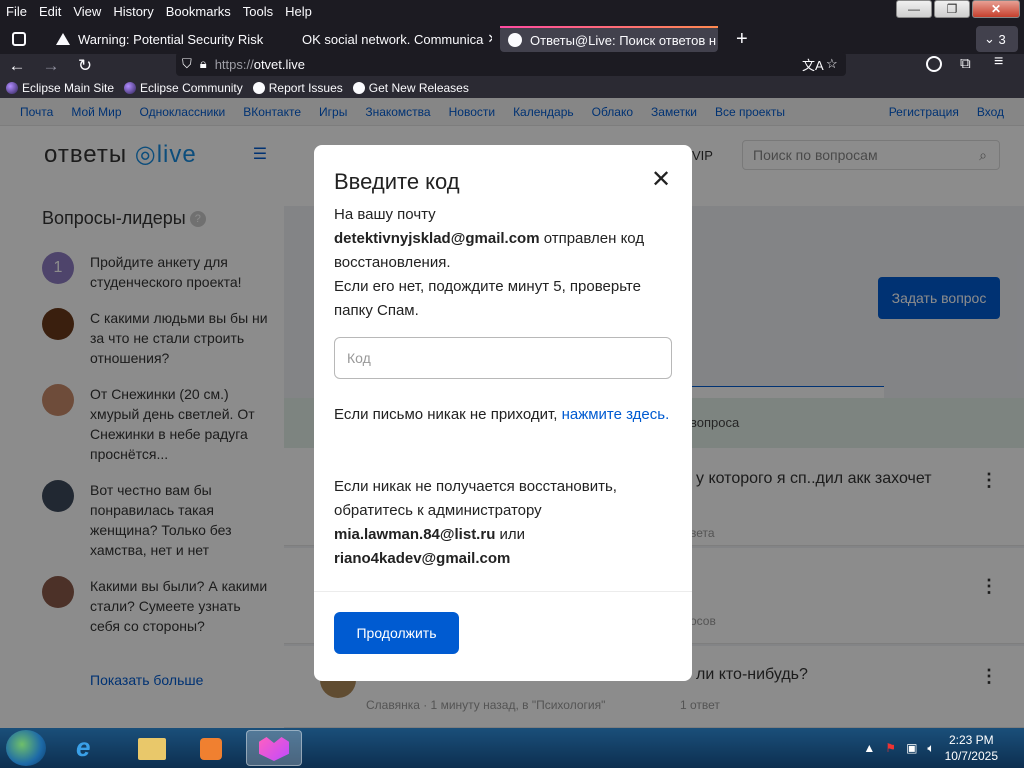 This screenshot has width=1024, height=768. Describe the element at coordinates (198, 11) in the screenshot. I see `menu-bookmarks: Bookmarks` at that location.